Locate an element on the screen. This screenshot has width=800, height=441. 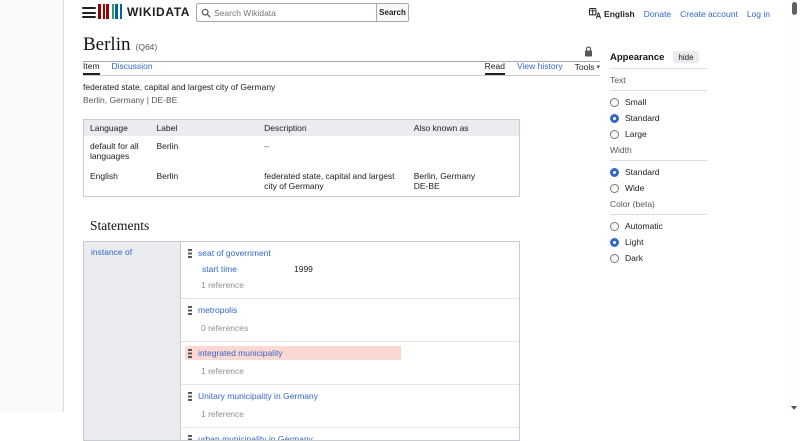
terms-row-default: default for all languages Berlin – is located at coordinates (302, 151).